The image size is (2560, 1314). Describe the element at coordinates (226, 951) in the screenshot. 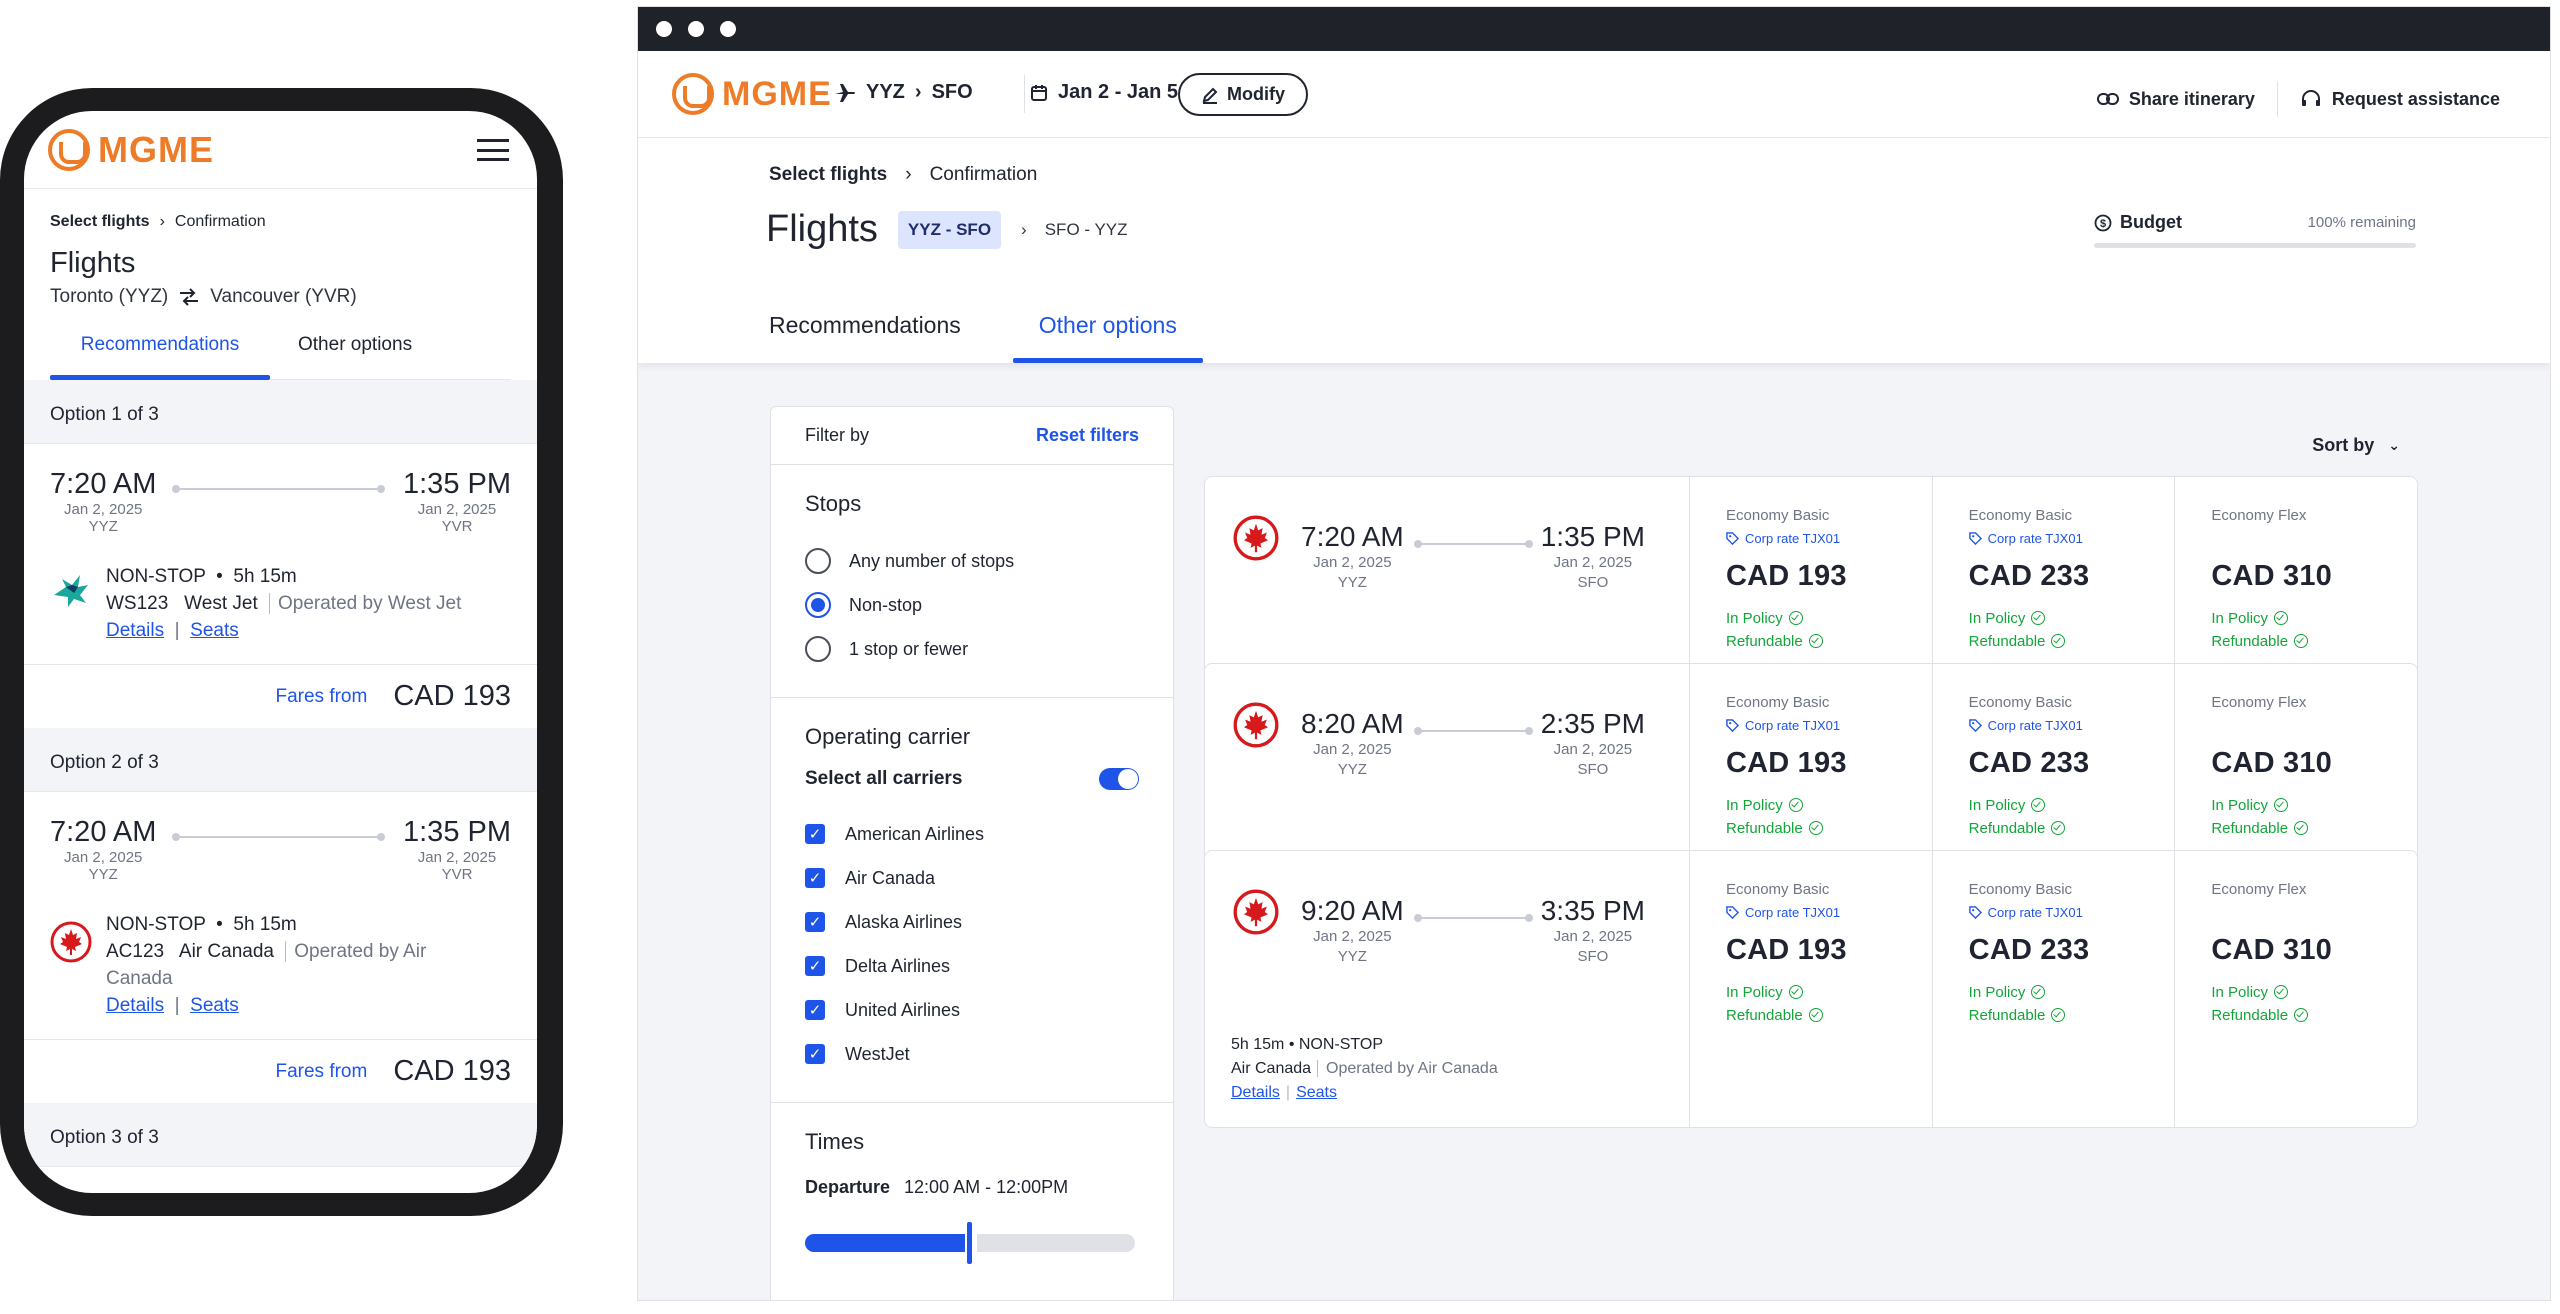

I see `airline-name: Air Canada` at that location.